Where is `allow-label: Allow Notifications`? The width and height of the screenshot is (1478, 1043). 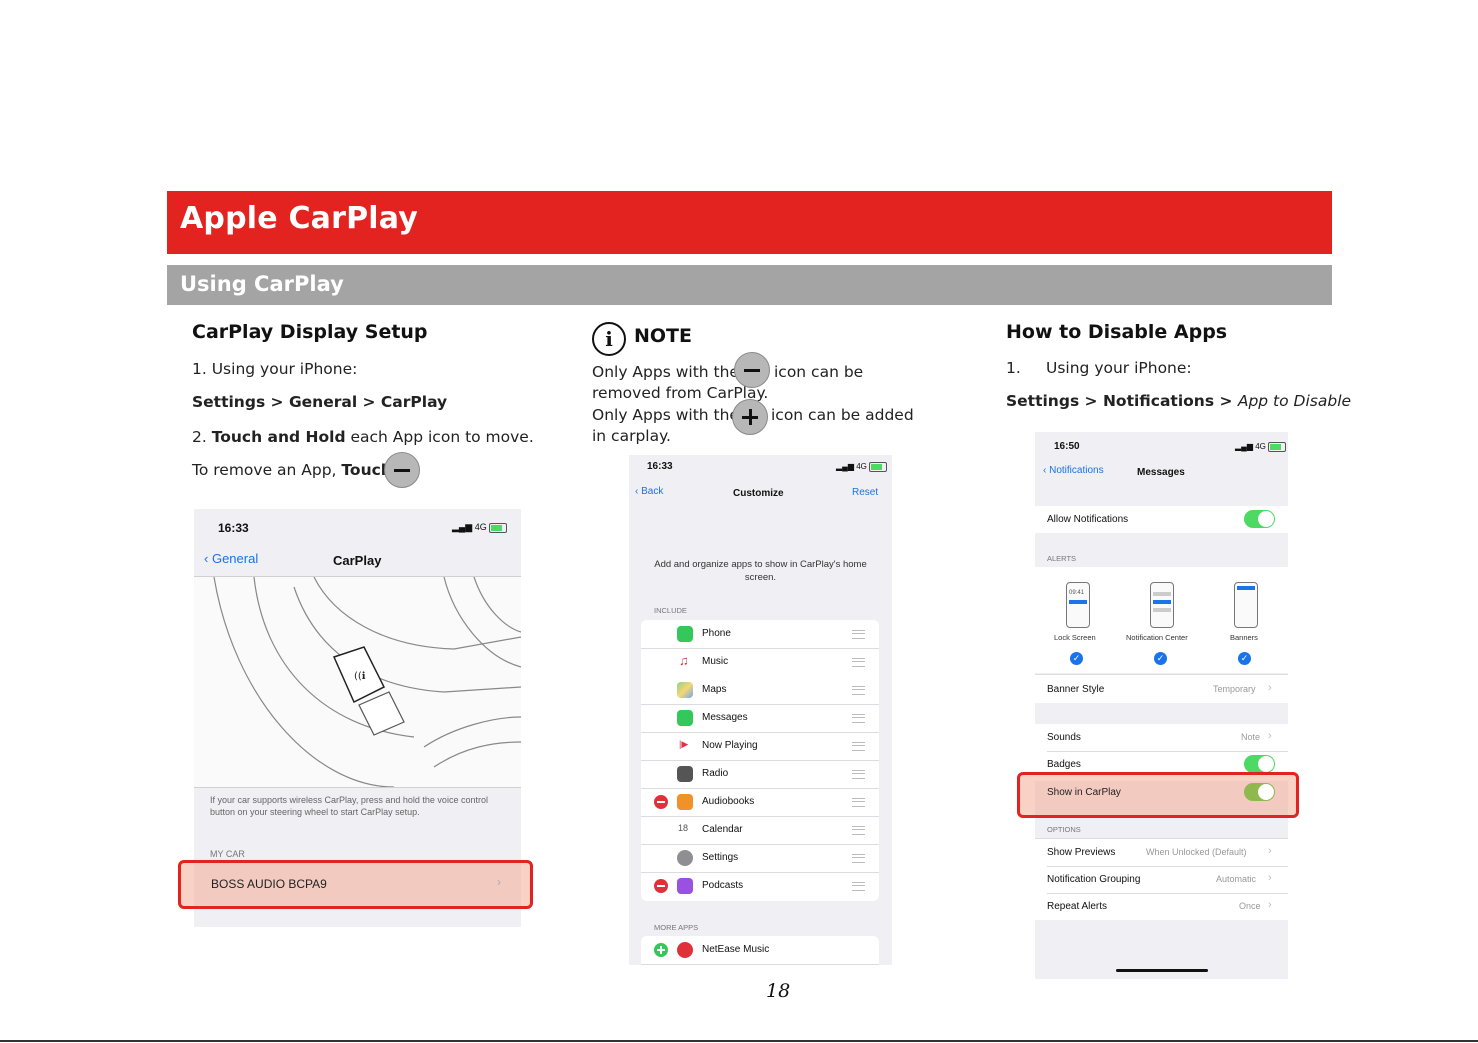 allow-label: Allow Notifications is located at coordinates (1088, 519).